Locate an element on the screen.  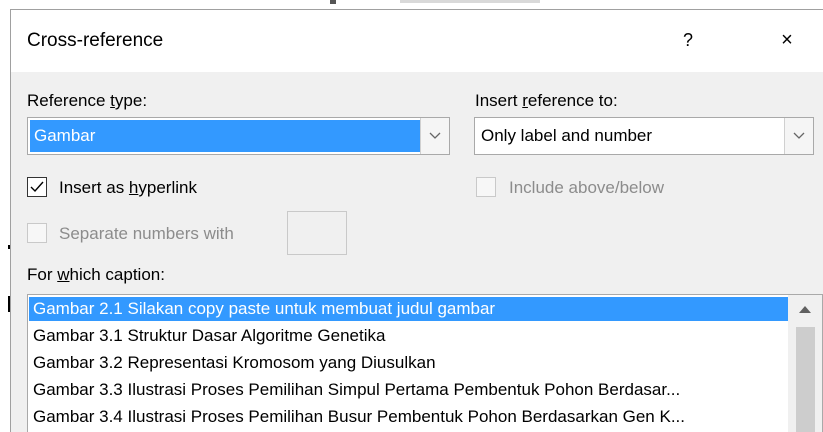
reference-type-dropdown: Gambar is located at coordinates (238, 136).